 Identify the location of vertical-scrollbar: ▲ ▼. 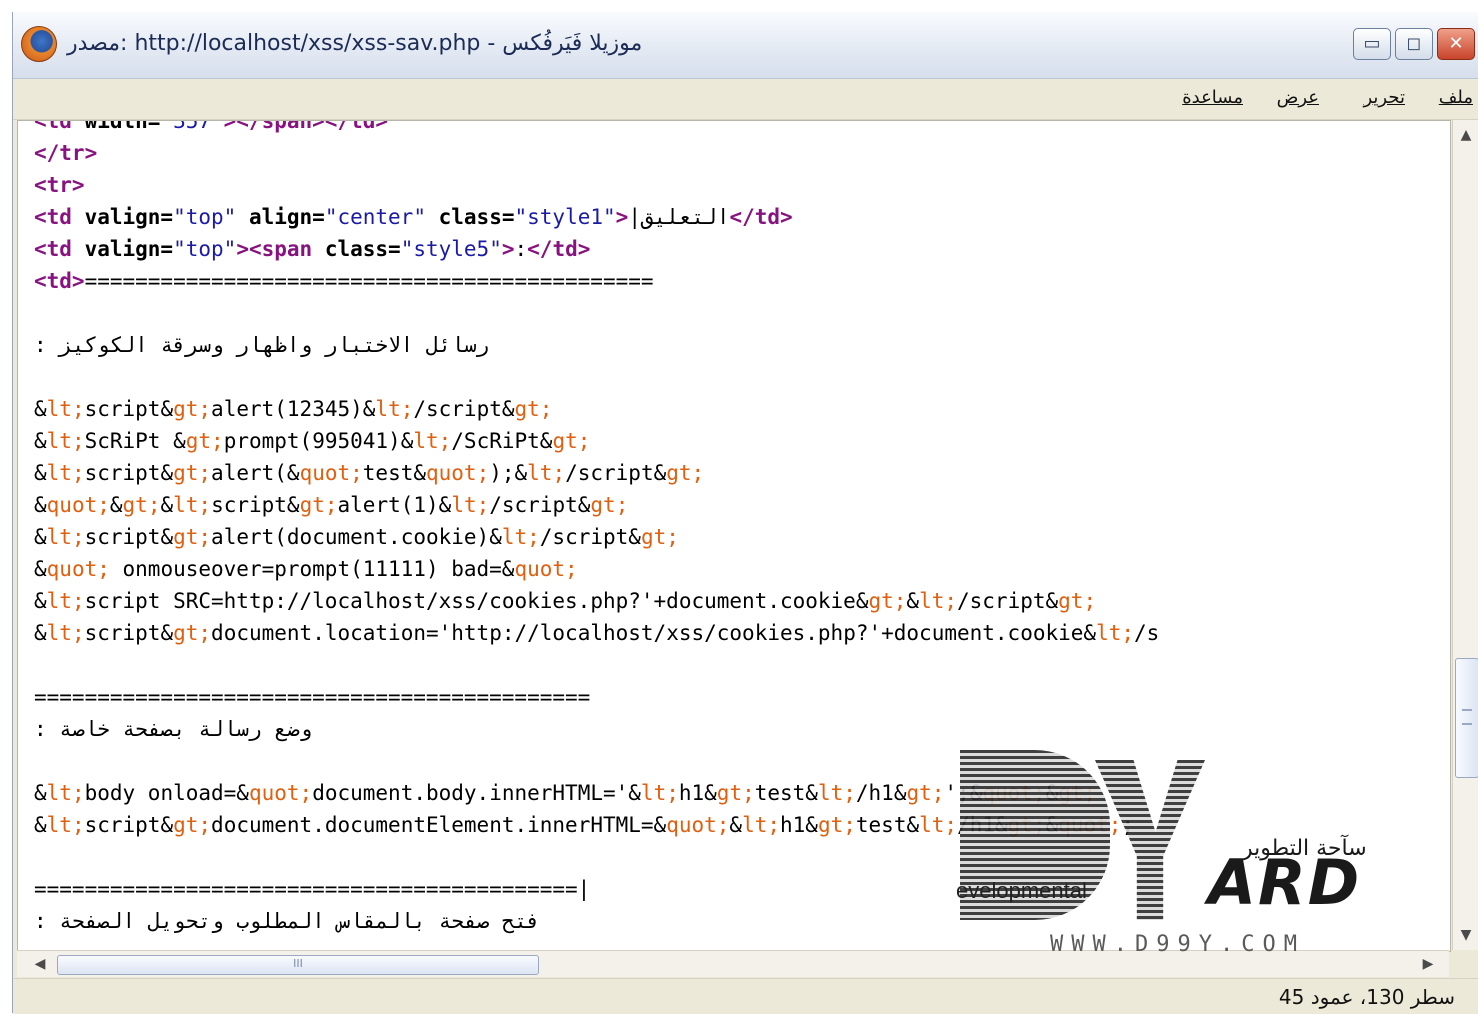
(1465, 535).